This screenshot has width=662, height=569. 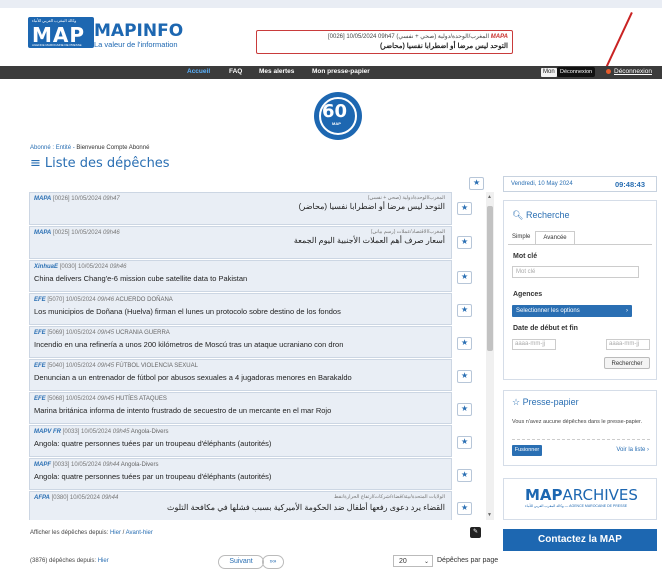 I want to click on search-title: 🔍︎ Recherche, so click(x=540, y=215).